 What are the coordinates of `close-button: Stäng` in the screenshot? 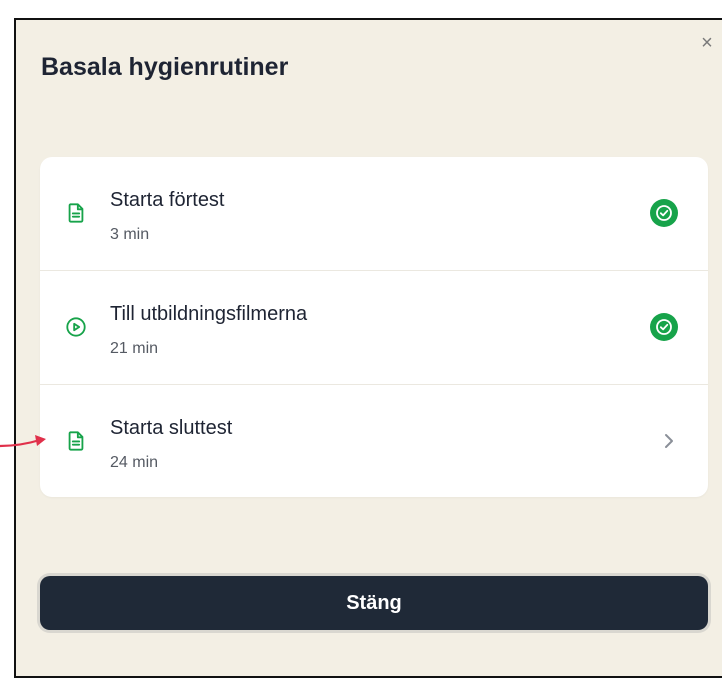 It's located at (374, 603).